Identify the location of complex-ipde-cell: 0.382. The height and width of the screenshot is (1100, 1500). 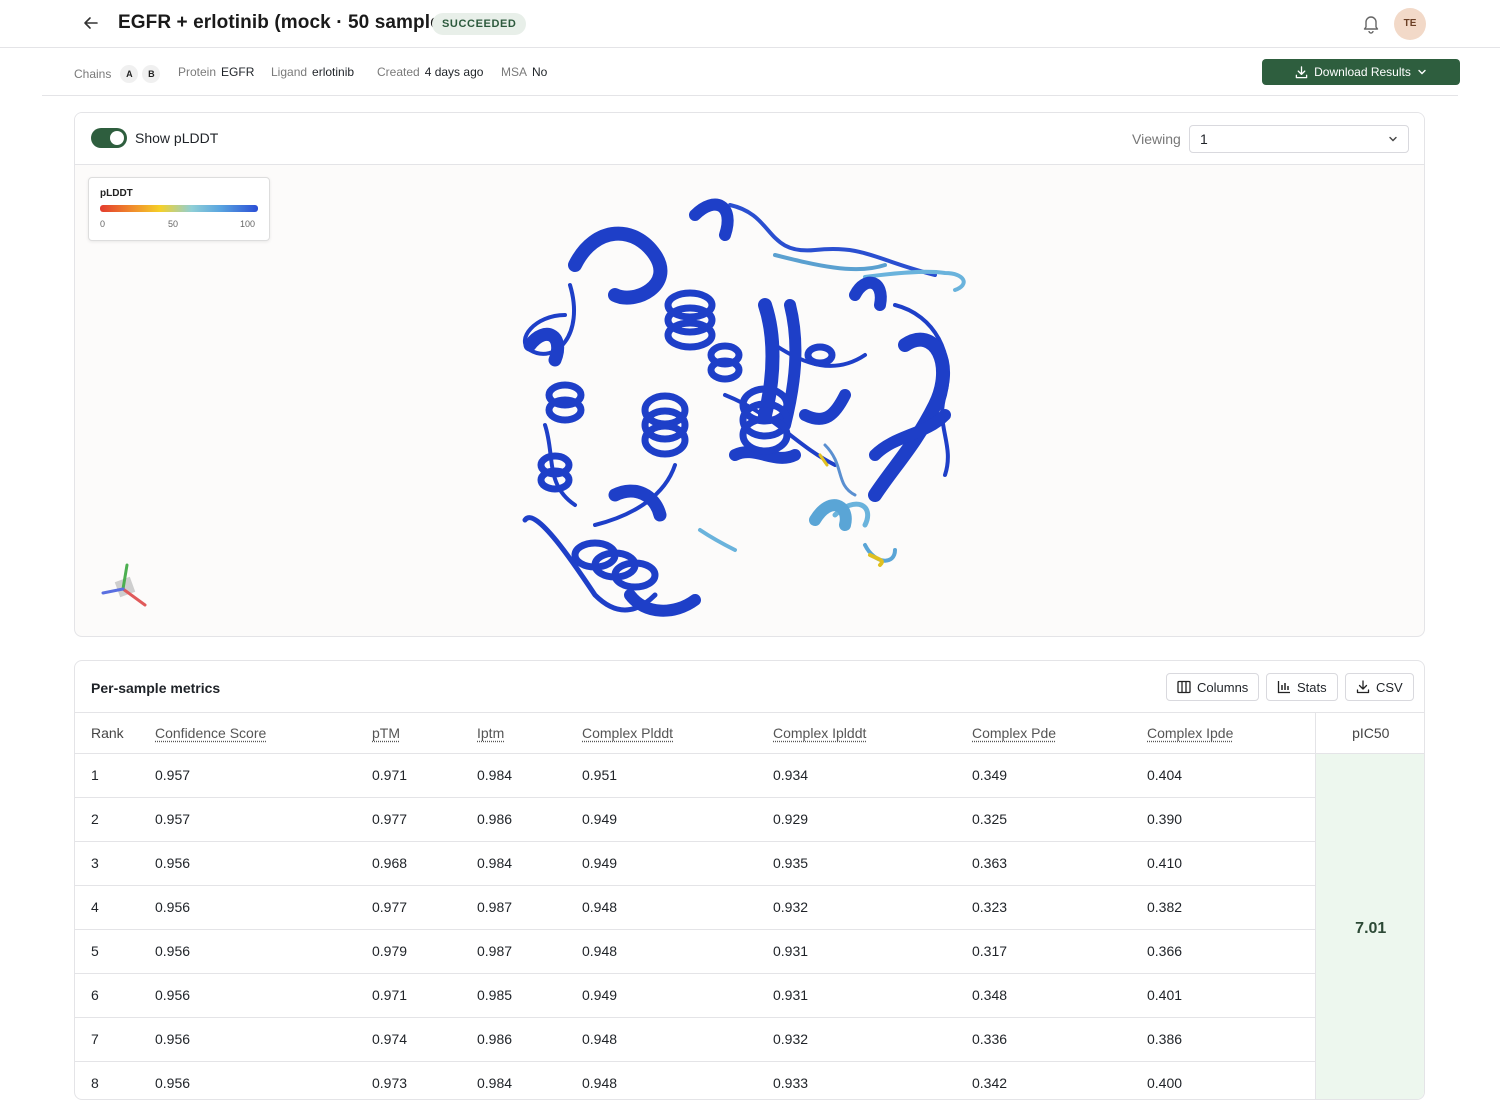
(1231, 907).